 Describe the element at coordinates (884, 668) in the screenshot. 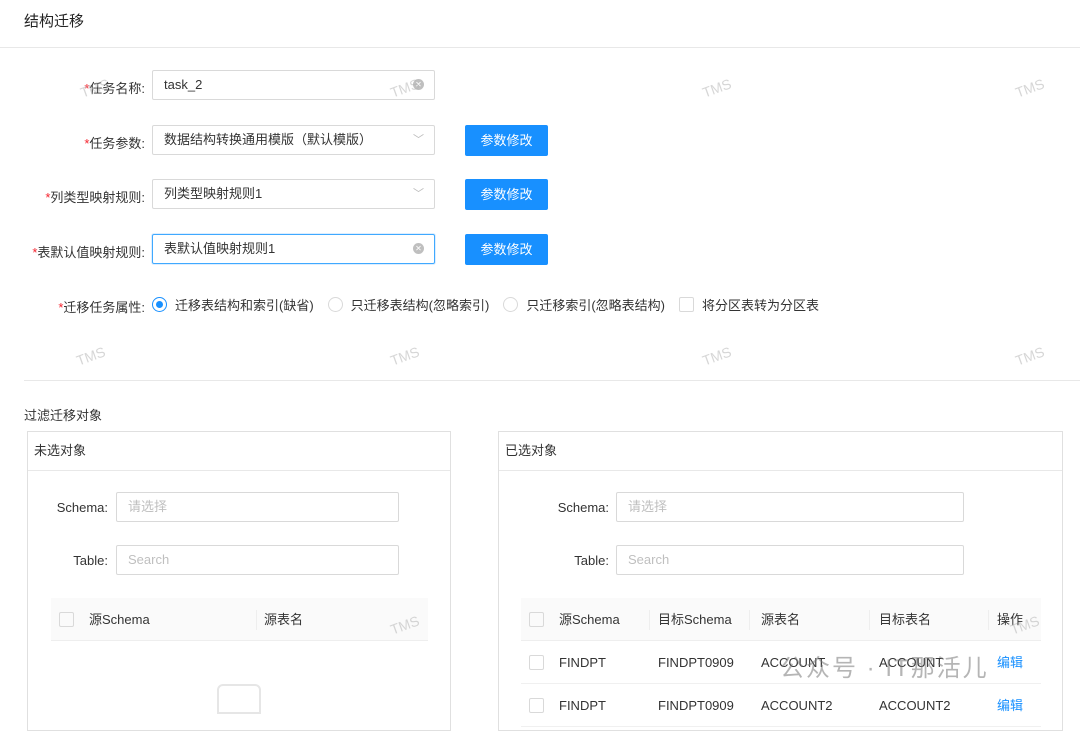

I see `overlay-watermark: 公众号 · IT那活儿` at that location.